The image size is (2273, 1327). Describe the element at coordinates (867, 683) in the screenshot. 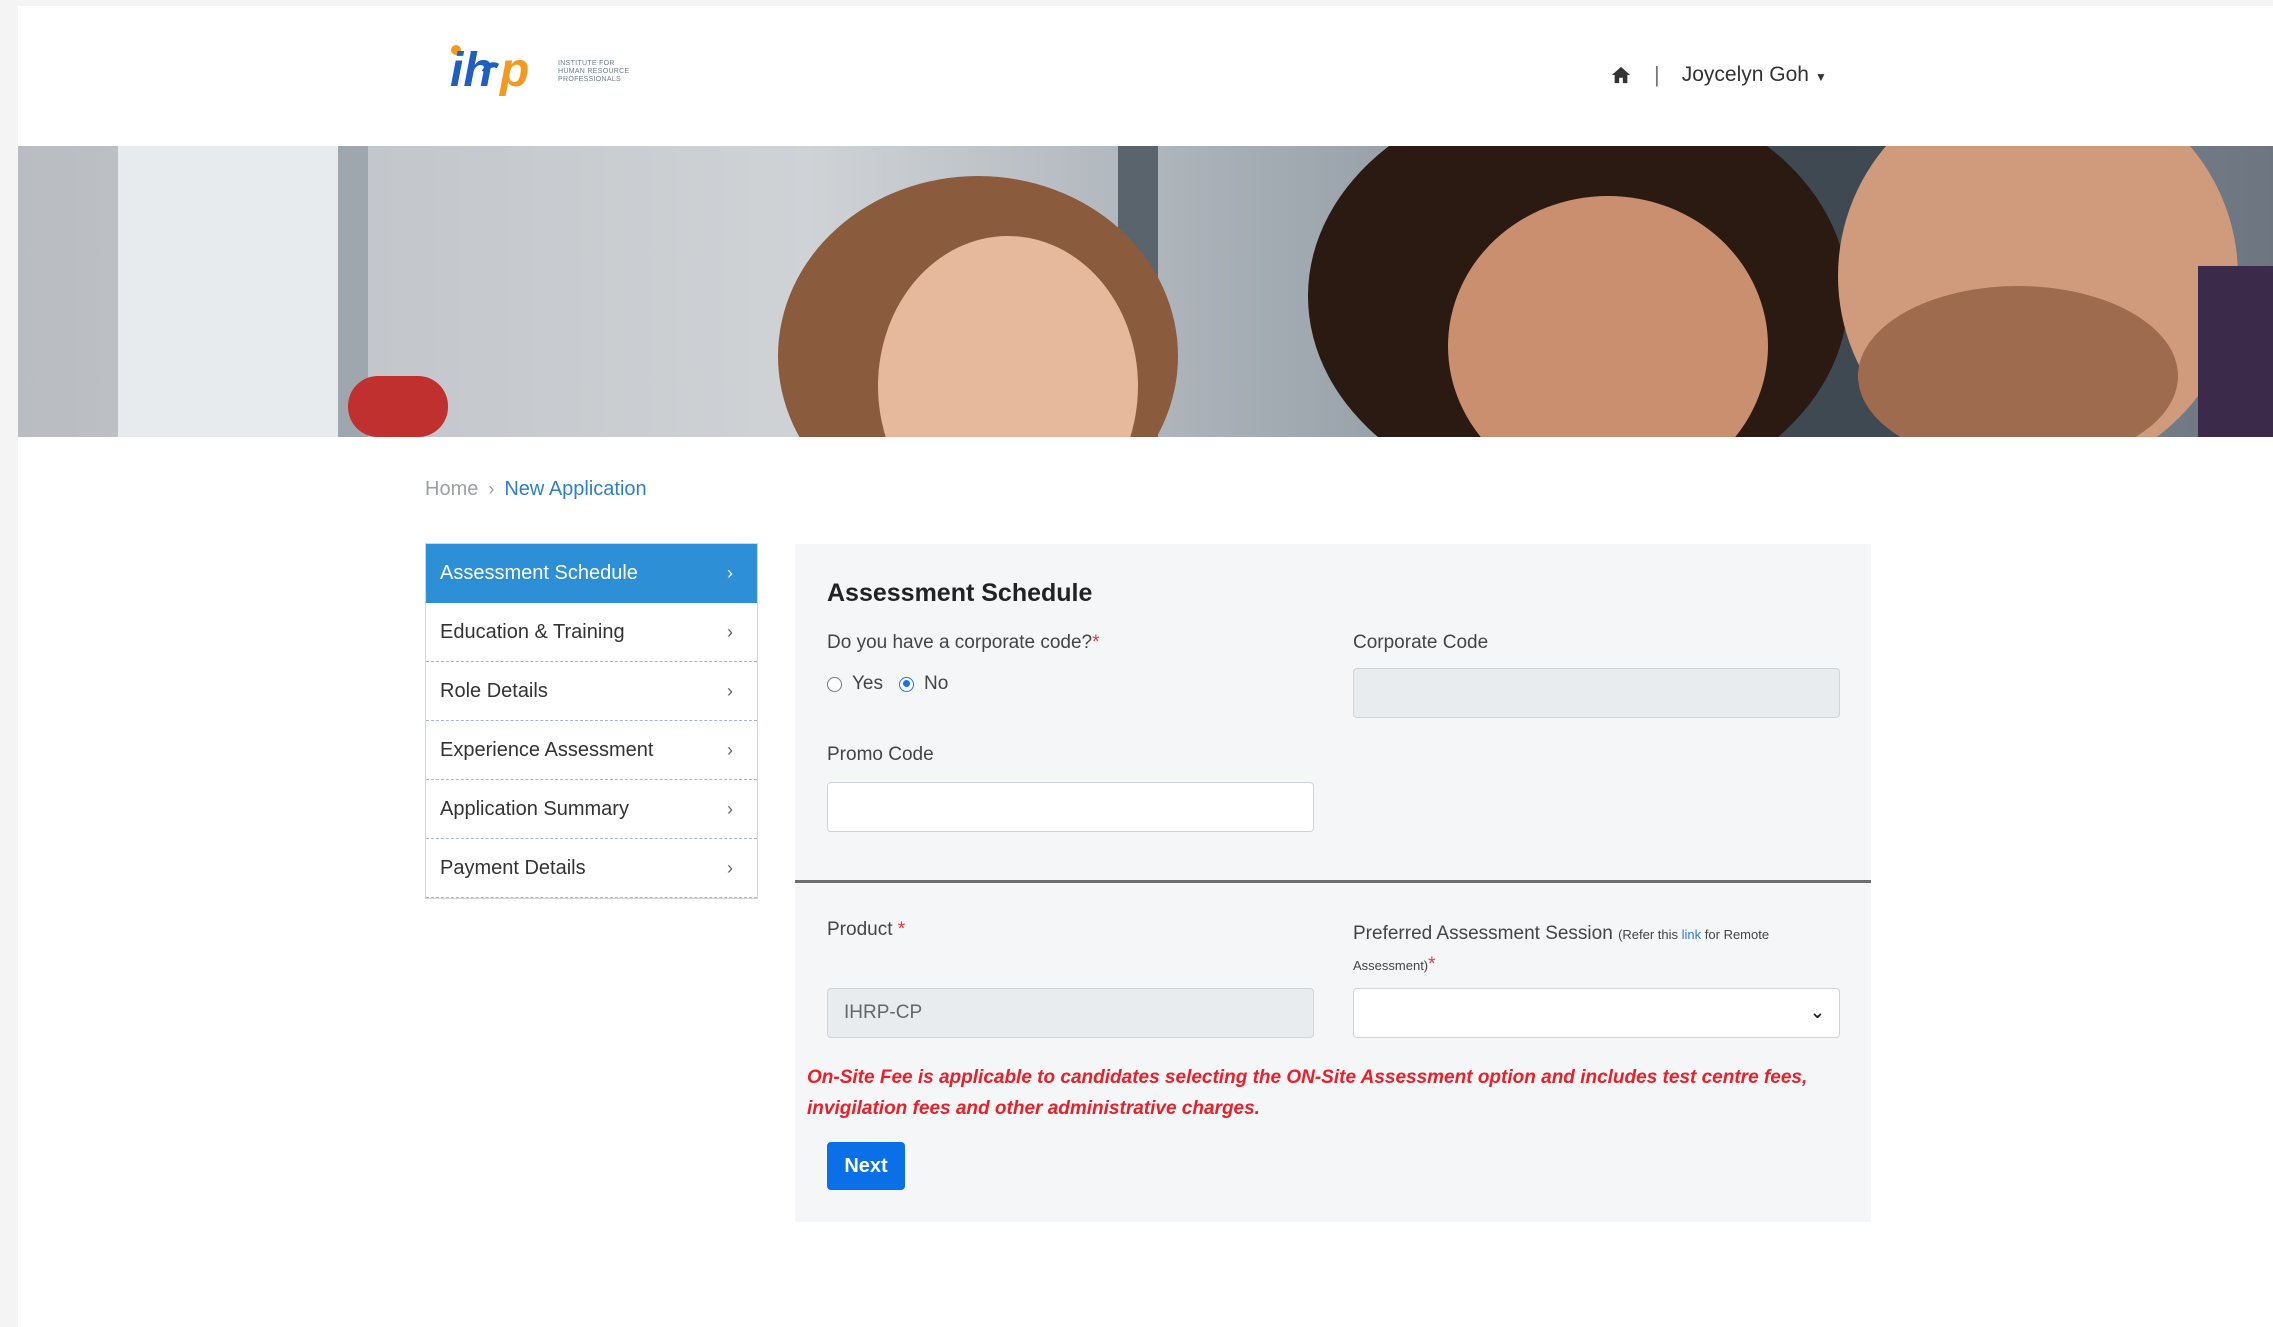

I see `radio-yes-label: Yes` at that location.